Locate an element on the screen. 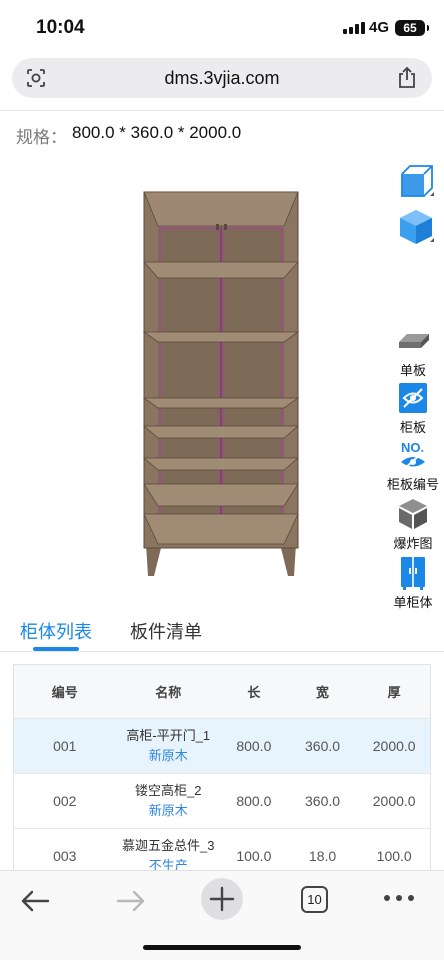 This screenshot has height=960, width=444. cabinet-3d-render is located at coordinates (221, 384).